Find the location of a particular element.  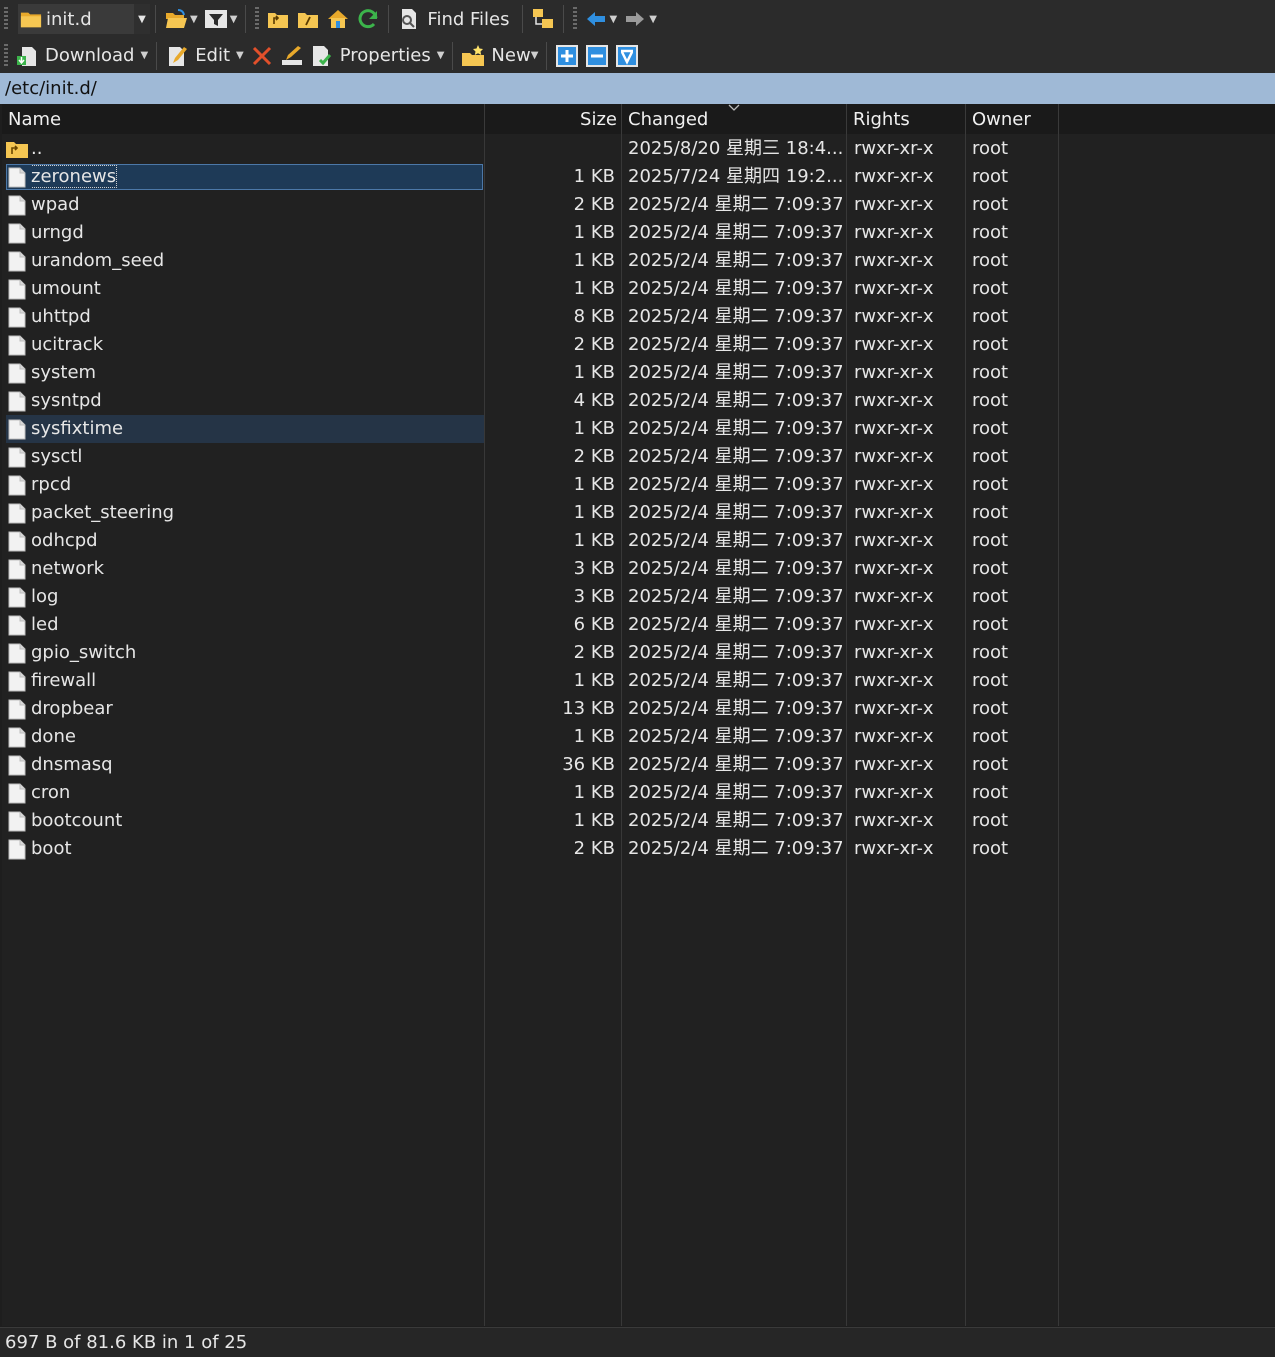

edit-label: Edit is located at coordinates (213, 55).